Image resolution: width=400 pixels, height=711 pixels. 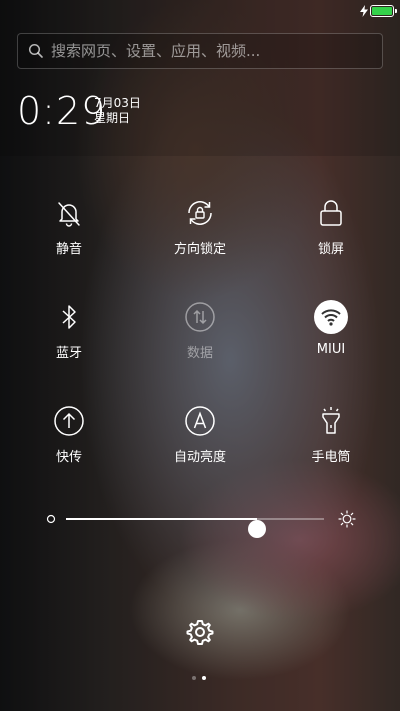 I want to click on quick-transfer-icon, so click(x=69, y=421).